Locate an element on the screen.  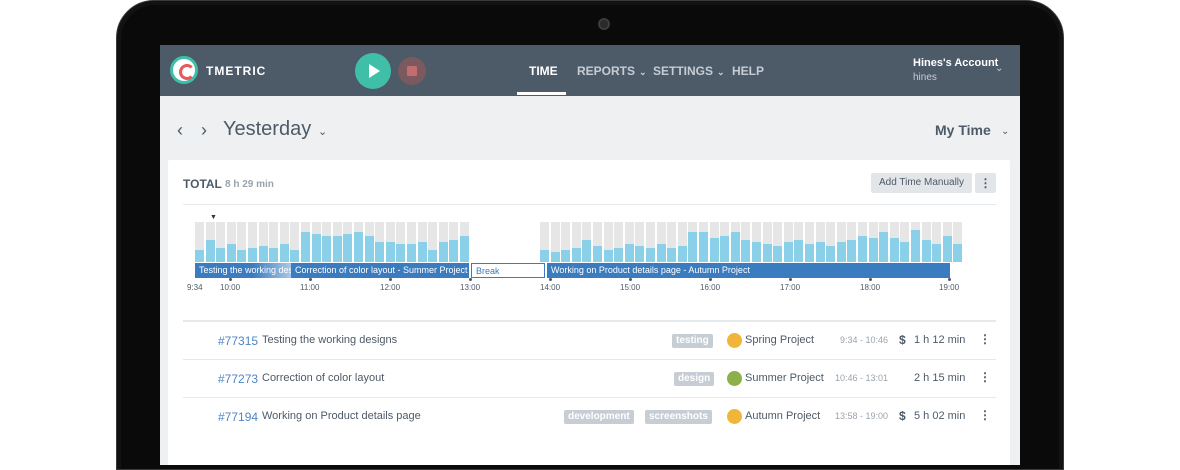
start-timer-button is located at coordinates (373, 71).